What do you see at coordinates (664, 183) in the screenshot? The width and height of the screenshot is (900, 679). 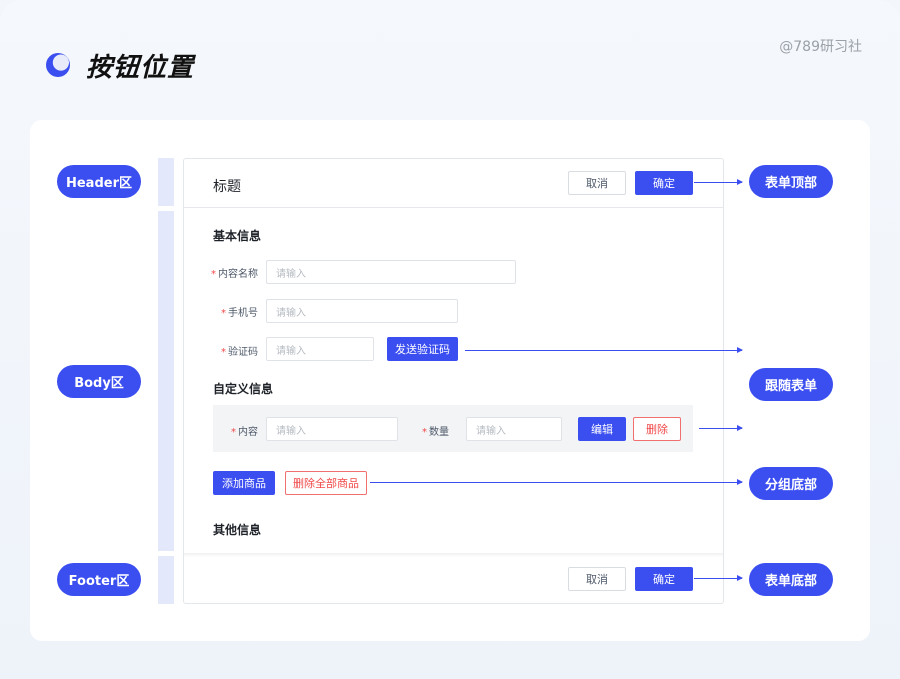 I see `header-confirm-button: 确定` at bounding box center [664, 183].